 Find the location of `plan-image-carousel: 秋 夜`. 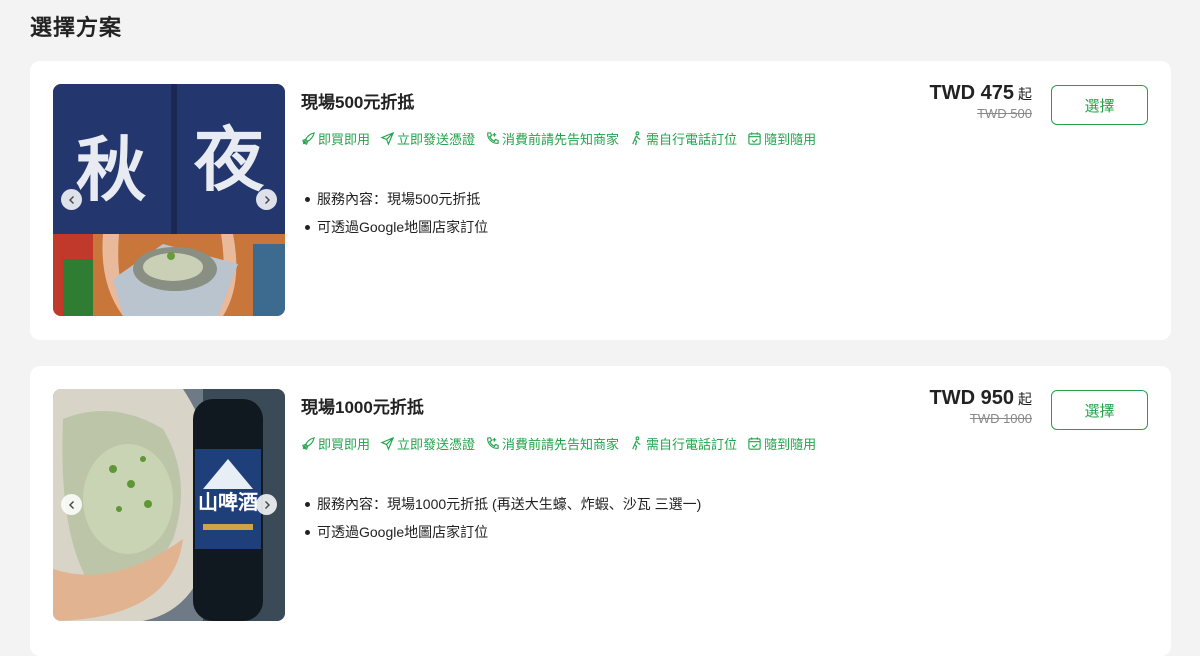

plan-image-carousel: 秋 夜 is located at coordinates (169, 200).